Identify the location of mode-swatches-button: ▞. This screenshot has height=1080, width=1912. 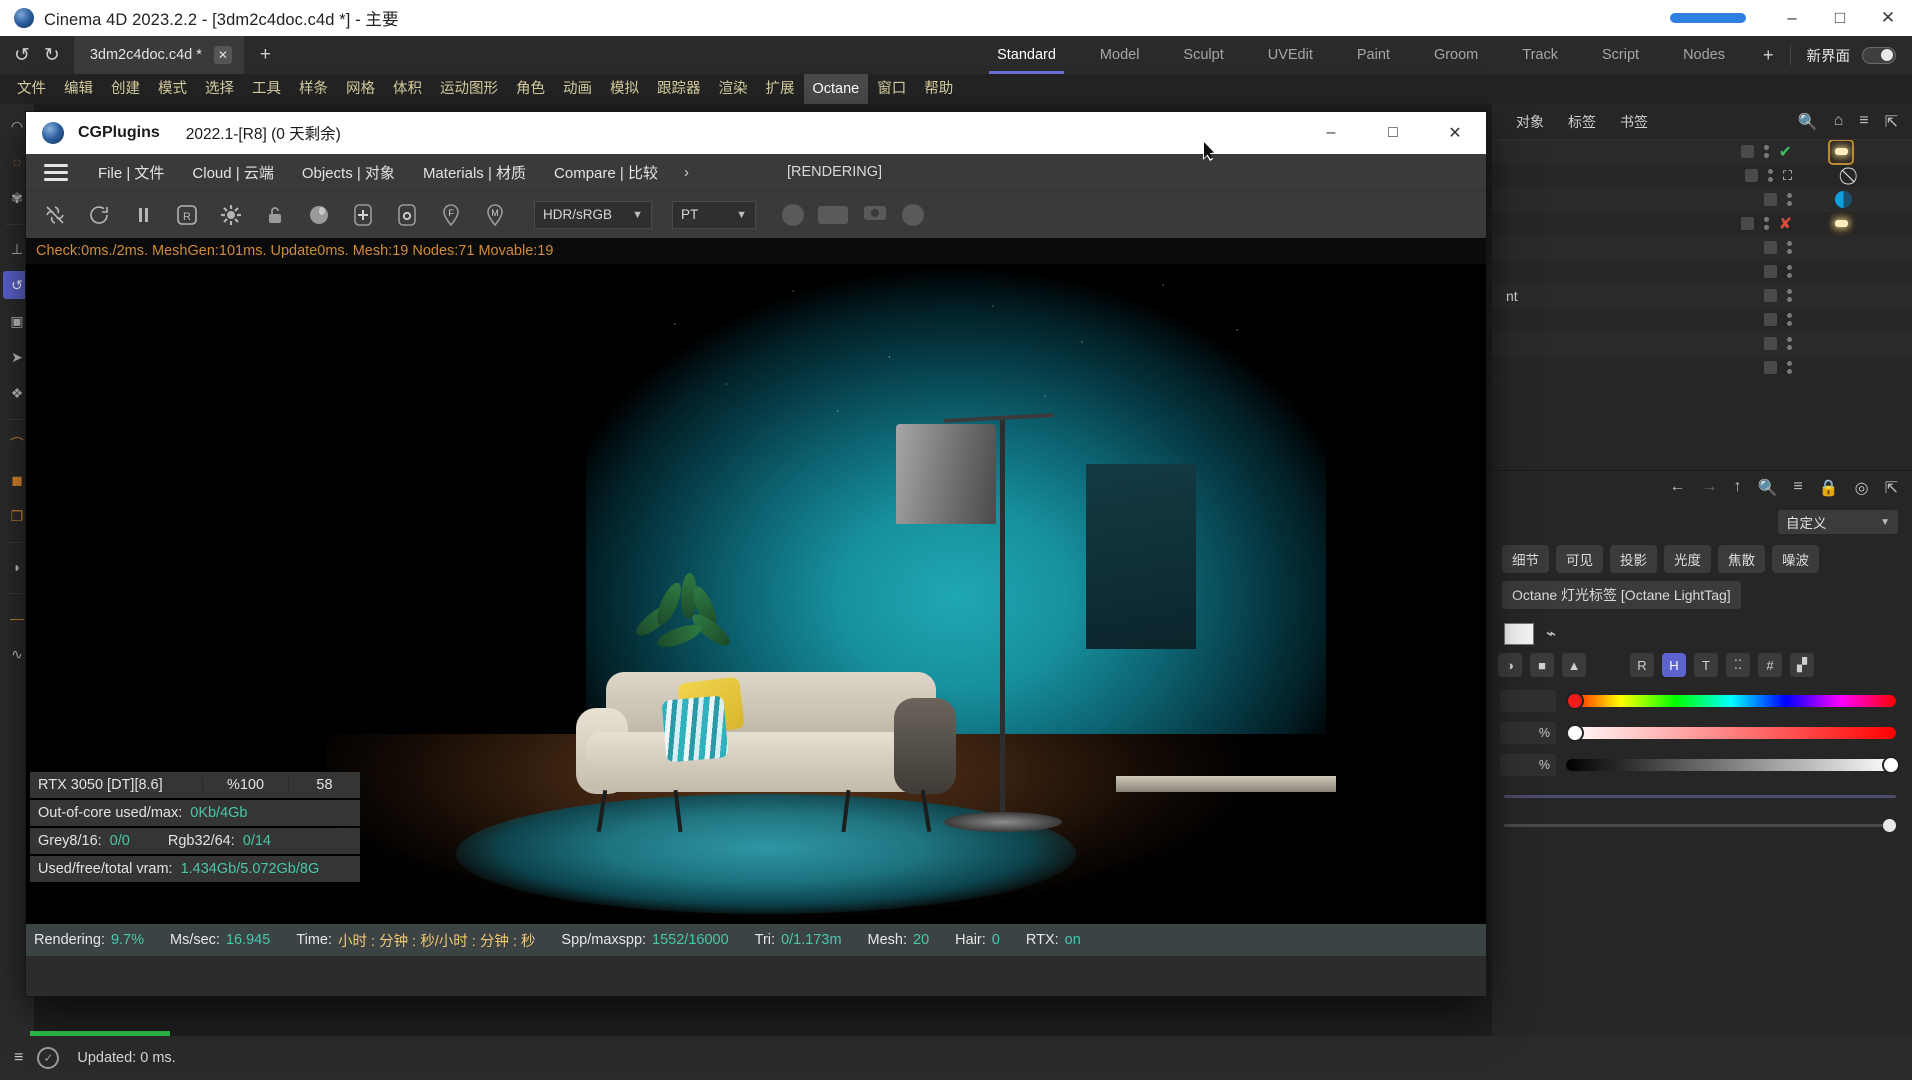
(1802, 665).